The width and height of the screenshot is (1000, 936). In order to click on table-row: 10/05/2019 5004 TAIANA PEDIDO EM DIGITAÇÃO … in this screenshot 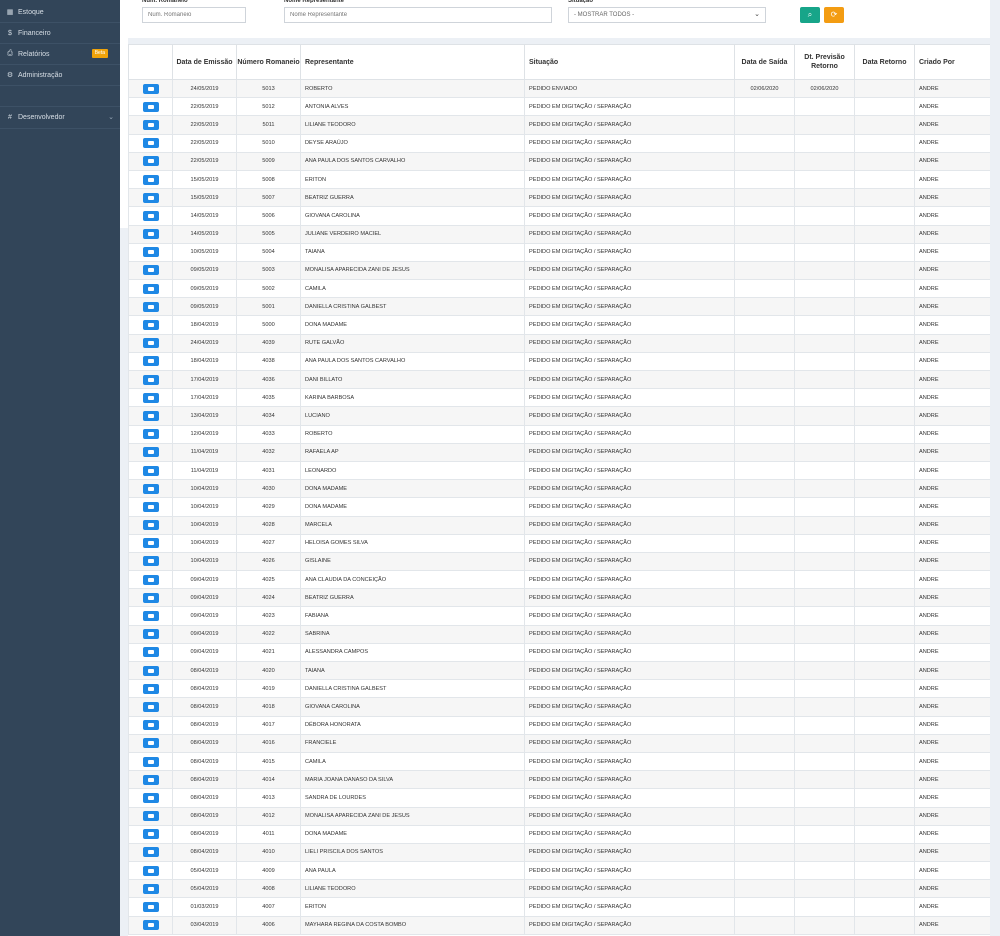, I will do `click(559, 252)`.